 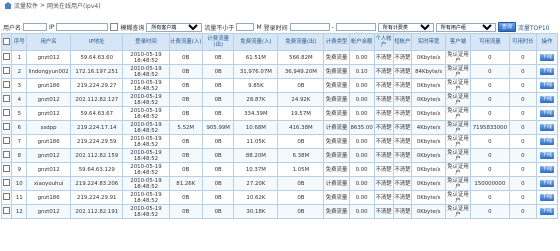 I want to click on free-in-cell: 10.68M, so click(x=256, y=127).